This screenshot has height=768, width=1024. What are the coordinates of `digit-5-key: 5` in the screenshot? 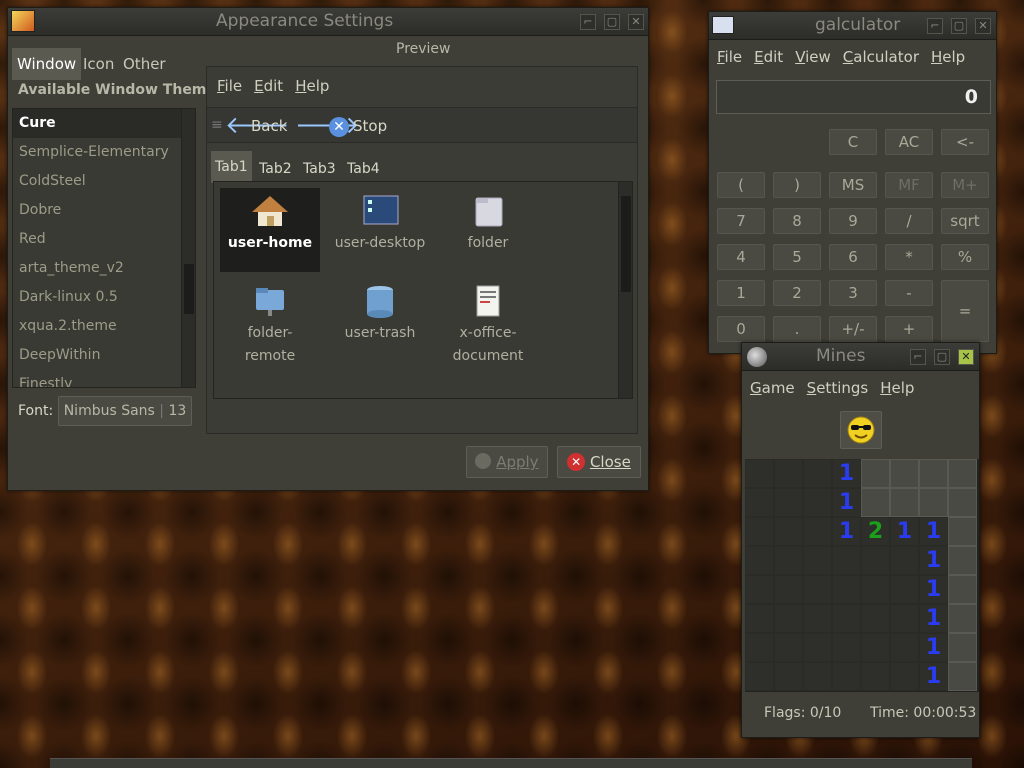 It's located at (797, 257).